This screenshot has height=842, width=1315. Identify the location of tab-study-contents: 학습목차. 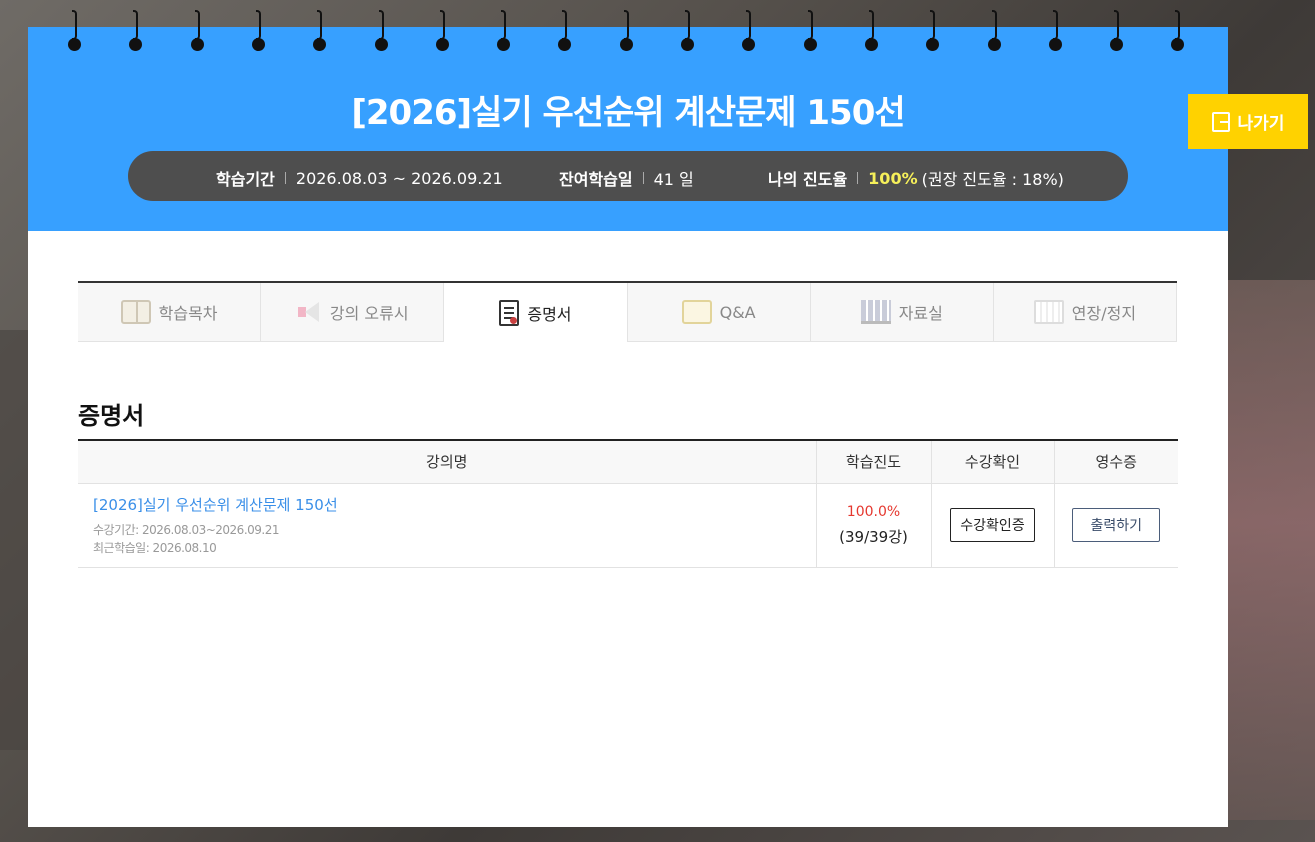
(170, 312).